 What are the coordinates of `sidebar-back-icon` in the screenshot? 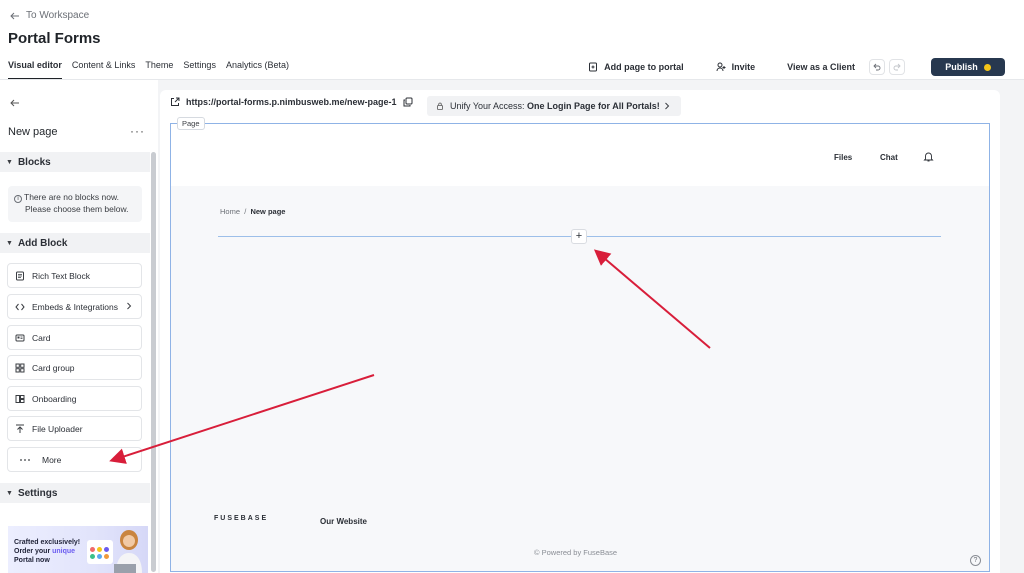 It's located at (15, 103).